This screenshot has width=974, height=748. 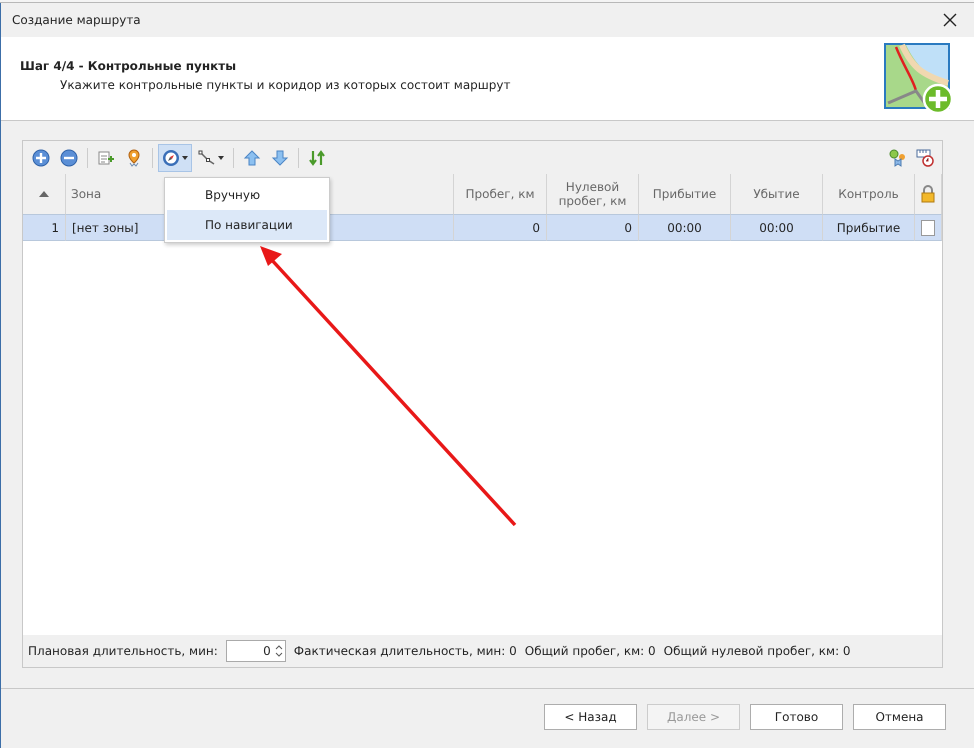 I want to click on window-title: Создание маршрута, so click(x=76, y=20).